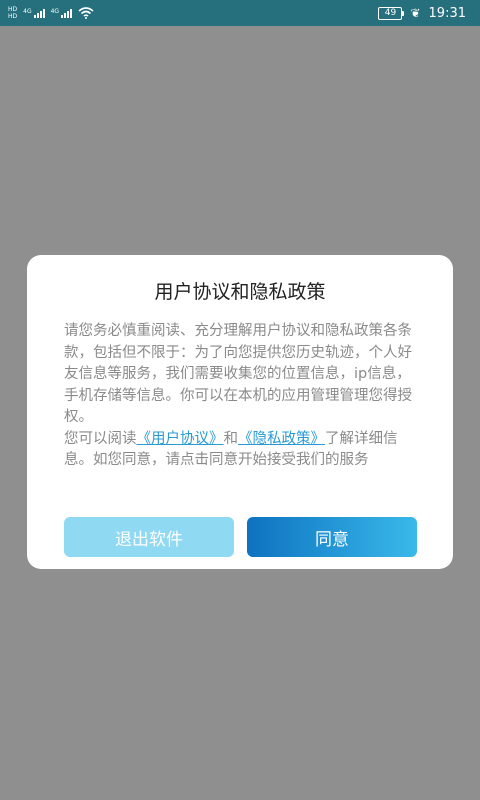  I want to click on privacy-policy-link: 《隐私政策》, so click(281, 439).